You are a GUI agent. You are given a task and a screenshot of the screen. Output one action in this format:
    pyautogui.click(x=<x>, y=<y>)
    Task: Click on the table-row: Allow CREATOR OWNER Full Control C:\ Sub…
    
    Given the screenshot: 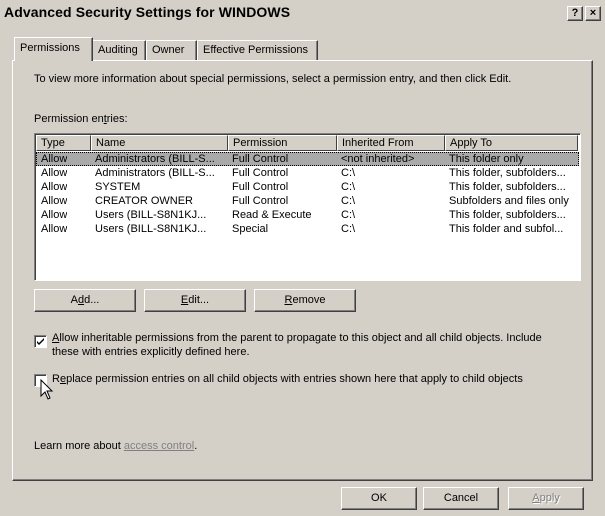 What is the action you would take?
    pyautogui.click(x=307, y=201)
    